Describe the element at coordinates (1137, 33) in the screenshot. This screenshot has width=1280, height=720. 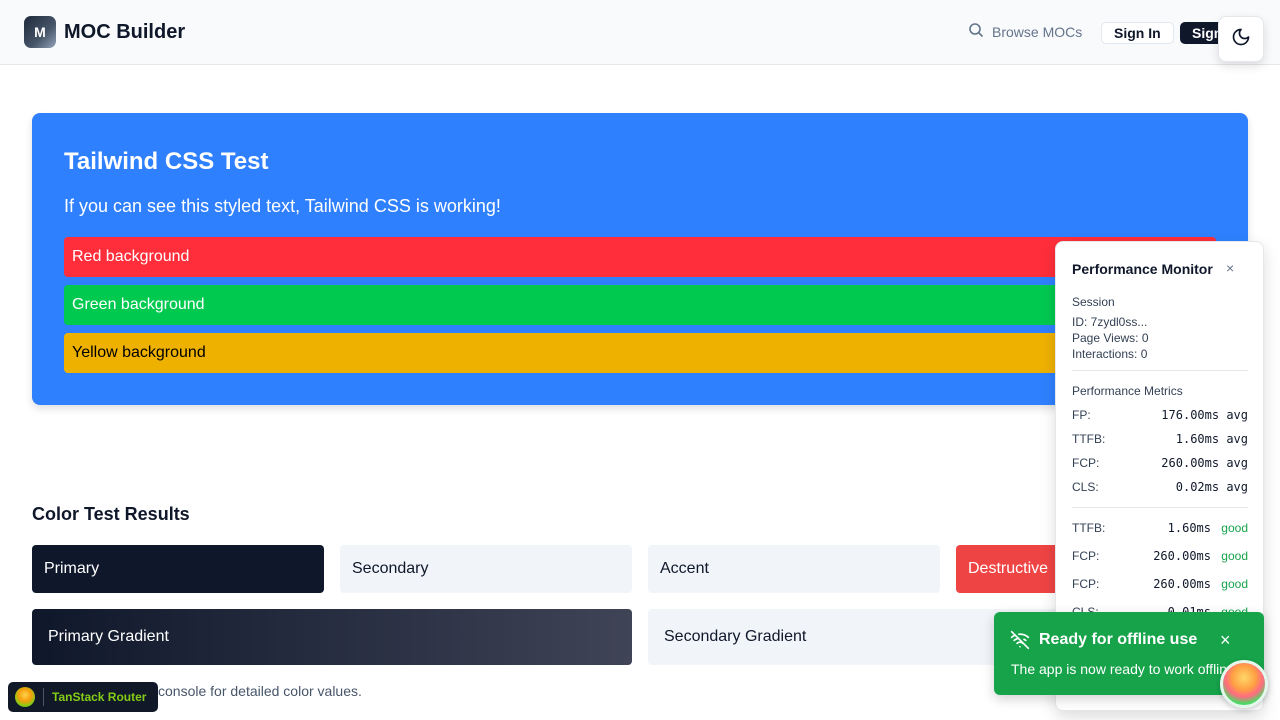
I see `sign-in-button: Sign In` at that location.